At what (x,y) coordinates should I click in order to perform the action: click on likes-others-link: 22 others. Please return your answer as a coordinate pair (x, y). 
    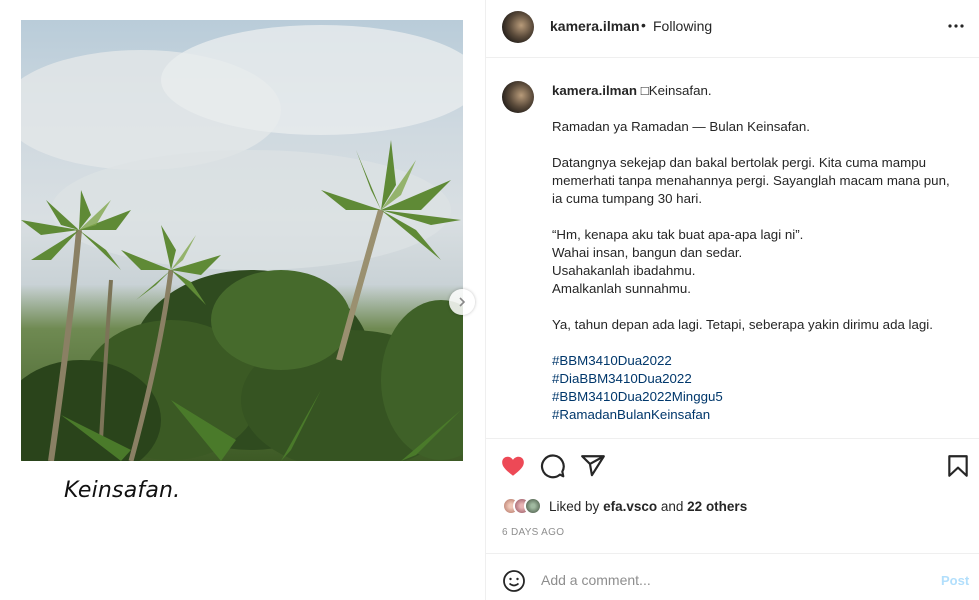
    Looking at the image, I should click on (717, 506).